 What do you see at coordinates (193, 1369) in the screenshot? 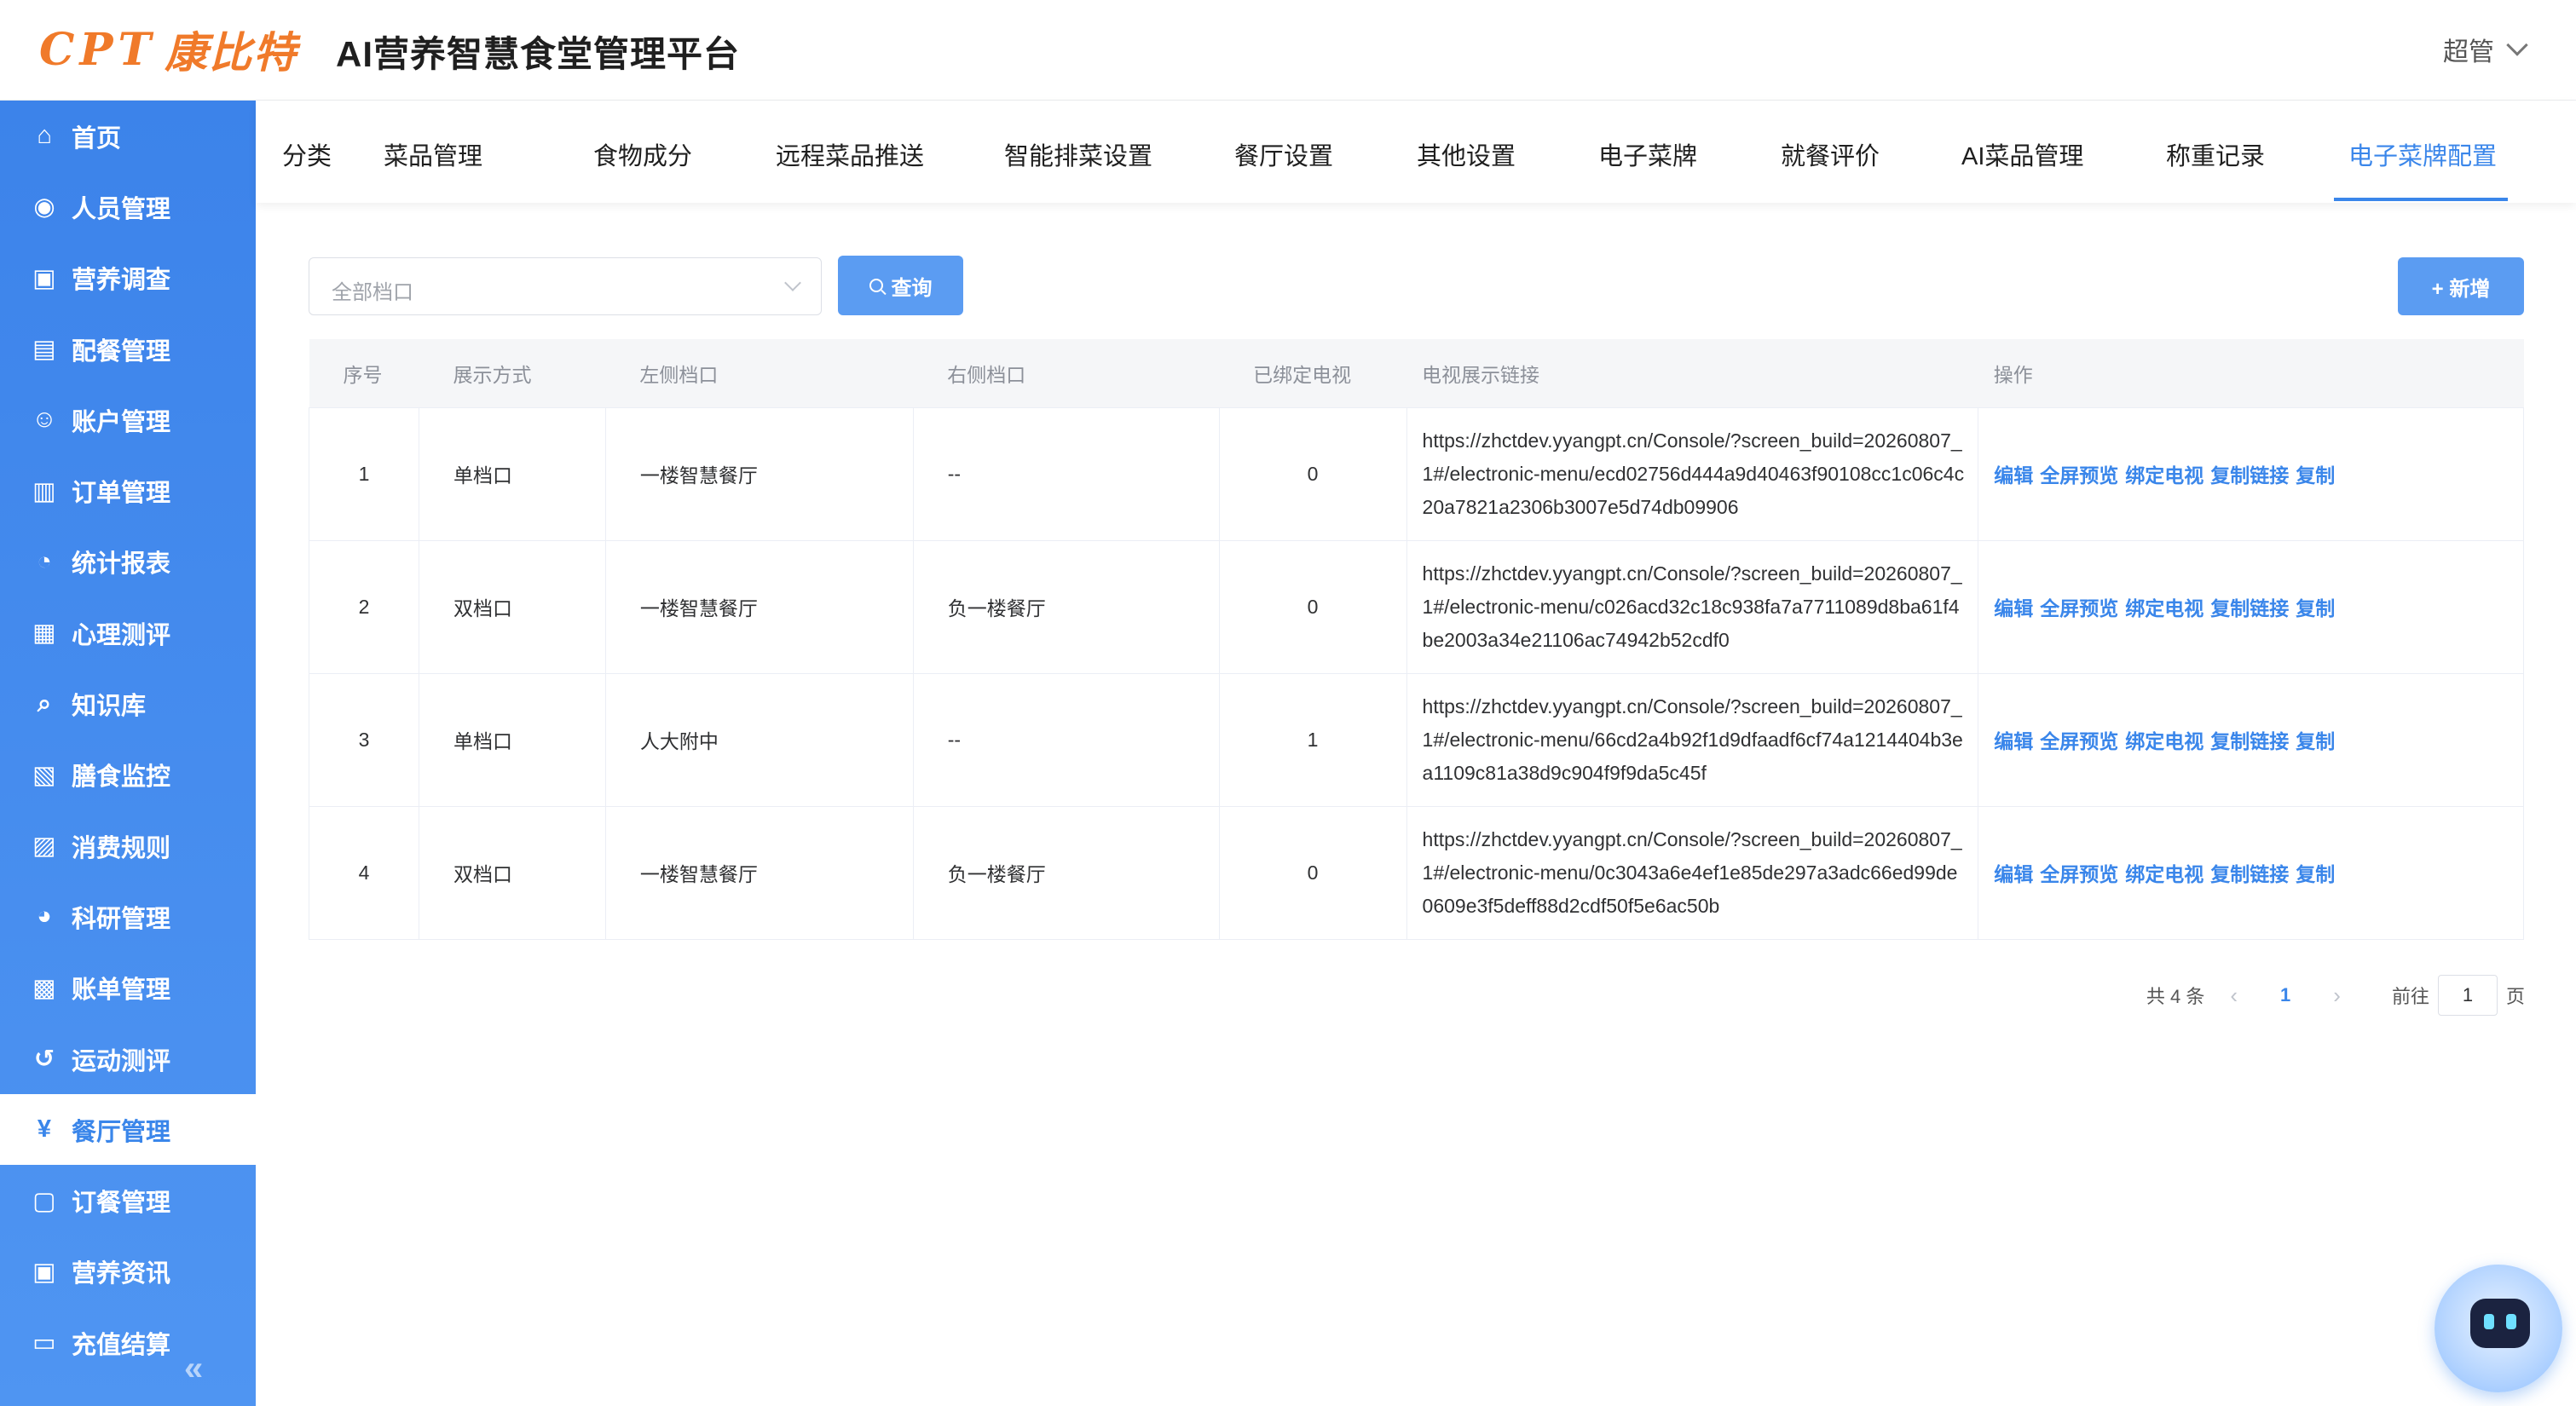
I see `collapse-sidebar-icon: «` at bounding box center [193, 1369].